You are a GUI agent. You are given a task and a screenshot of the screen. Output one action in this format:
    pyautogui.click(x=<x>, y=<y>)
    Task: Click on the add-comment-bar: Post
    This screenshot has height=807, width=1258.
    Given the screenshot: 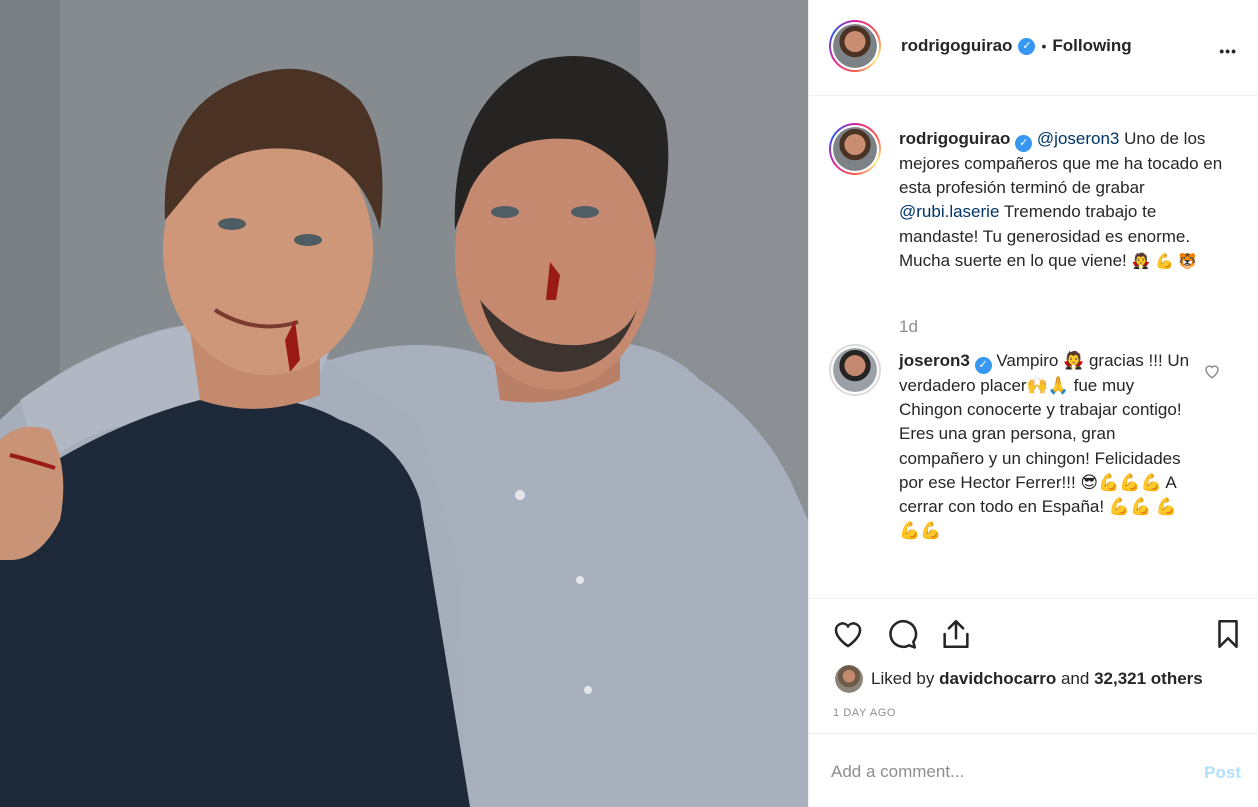 What is the action you would take?
    pyautogui.click(x=1033, y=770)
    